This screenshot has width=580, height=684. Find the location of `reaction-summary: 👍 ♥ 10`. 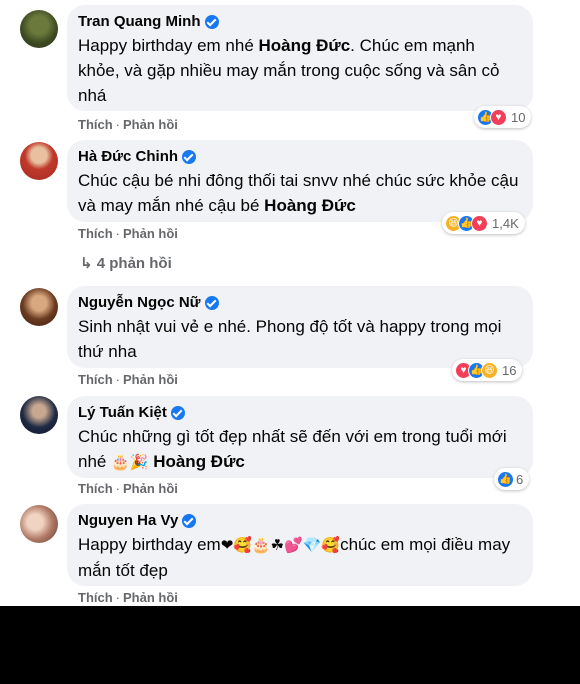

reaction-summary: 👍 ♥ 10 is located at coordinates (503, 117).